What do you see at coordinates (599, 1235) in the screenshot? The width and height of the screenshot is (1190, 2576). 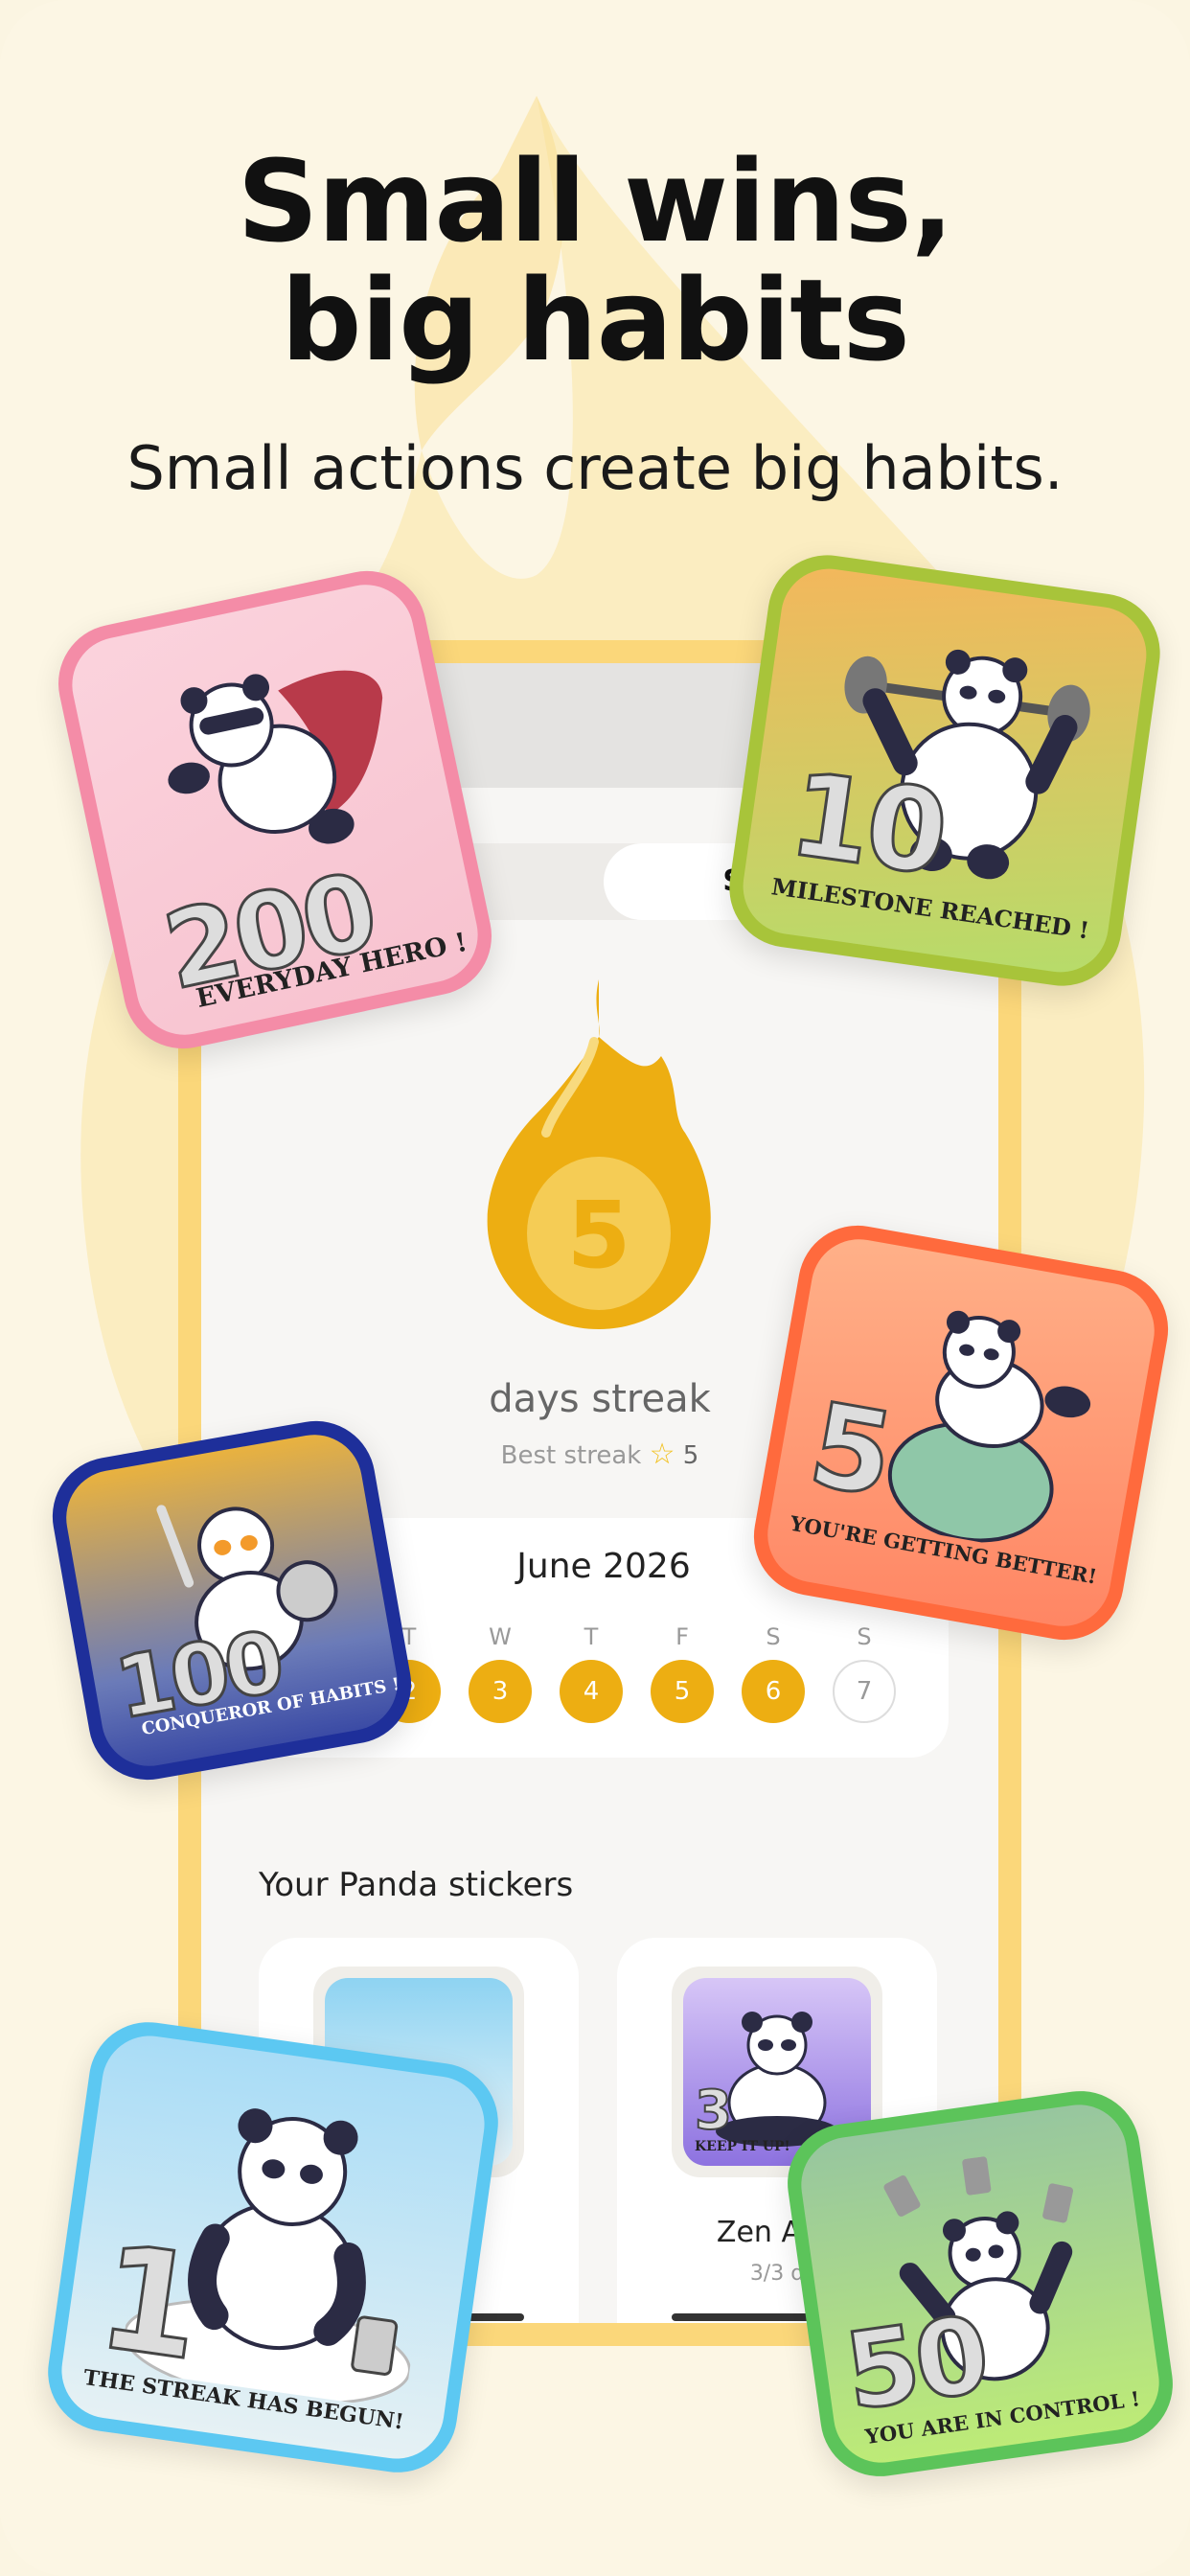 I see `streak-number: 5` at bounding box center [599, 1235].